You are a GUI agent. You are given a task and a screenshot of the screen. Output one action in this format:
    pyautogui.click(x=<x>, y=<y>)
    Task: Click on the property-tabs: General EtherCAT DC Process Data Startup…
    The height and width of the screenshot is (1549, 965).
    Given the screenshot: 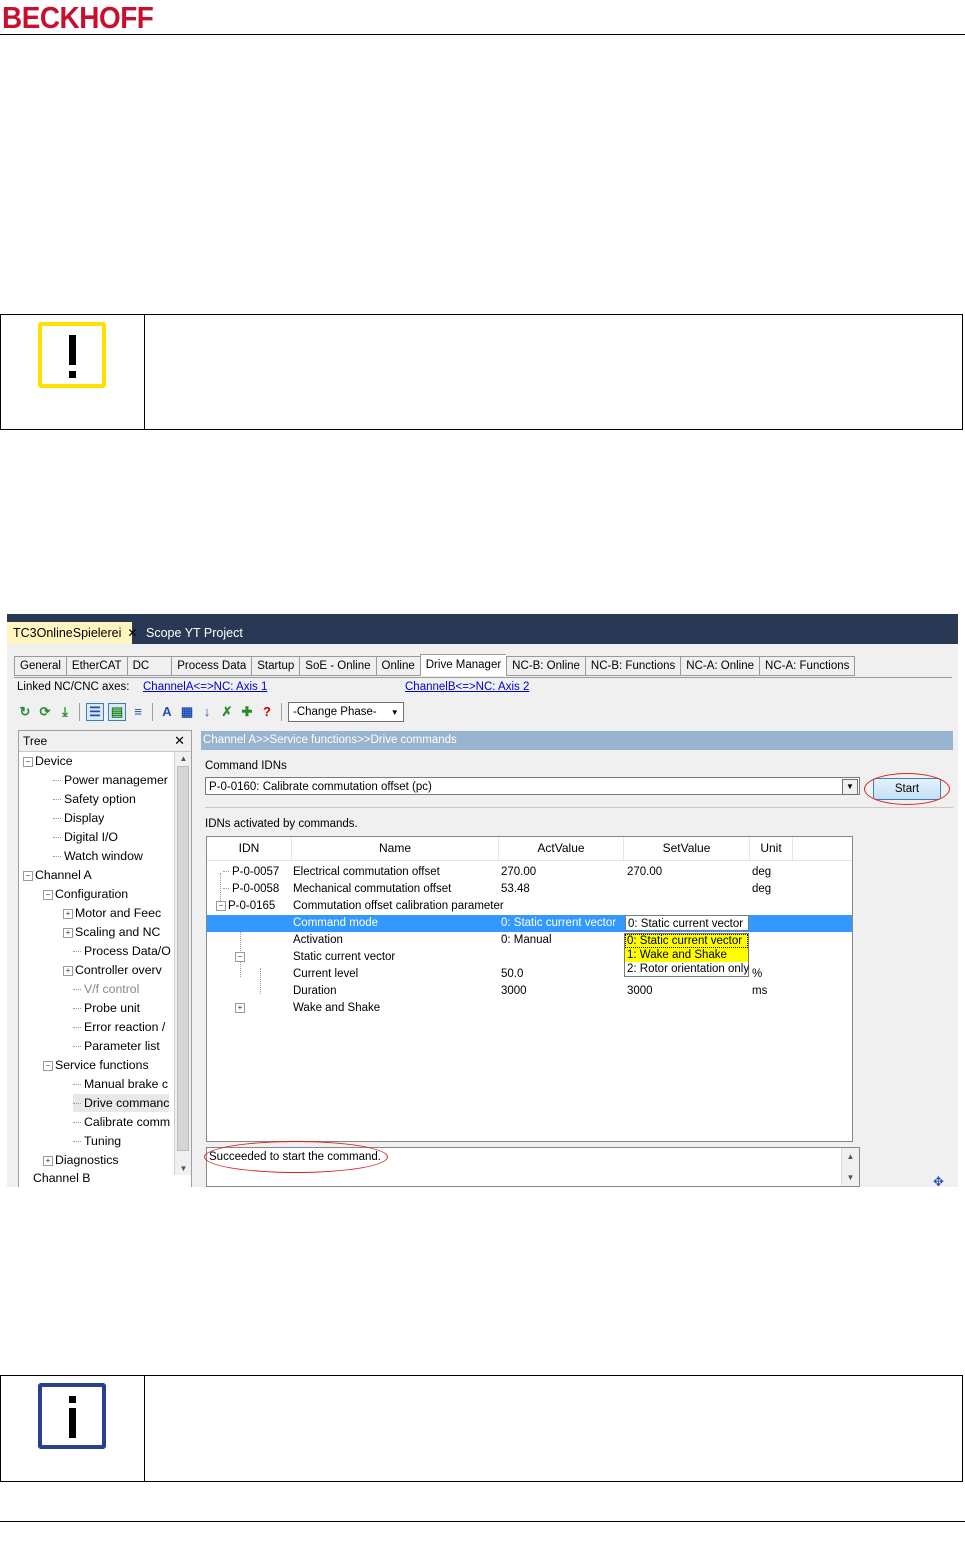 What is the action you would take?
    pyautogui.click(x=435, y=665)
    